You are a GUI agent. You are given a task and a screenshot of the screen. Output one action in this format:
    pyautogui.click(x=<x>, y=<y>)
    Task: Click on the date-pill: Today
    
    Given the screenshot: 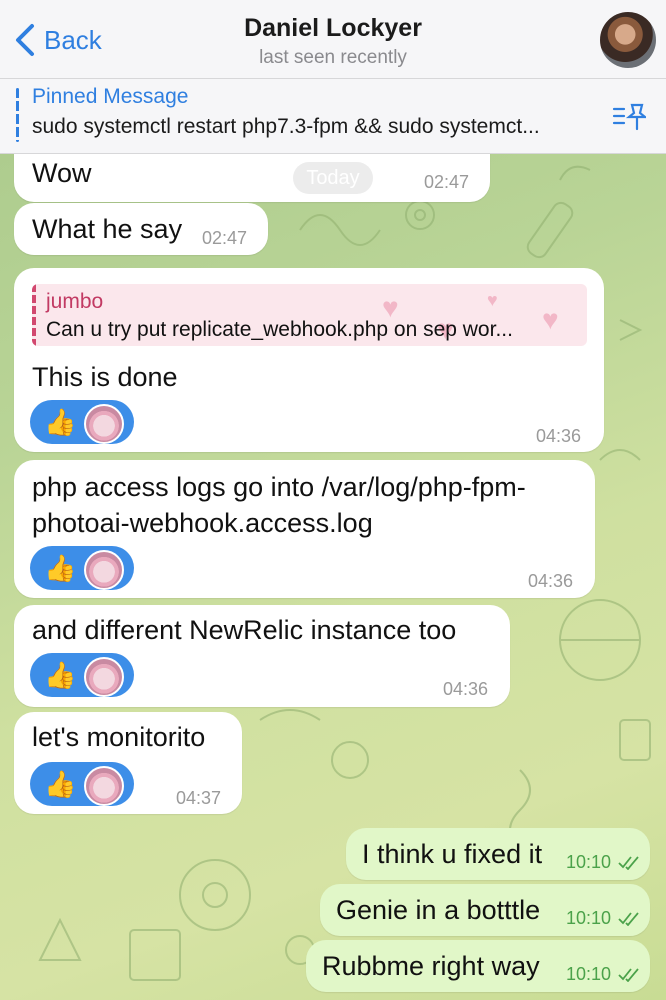 What is the action you would take?
    pyautogui.click(x=333, y=178)
    